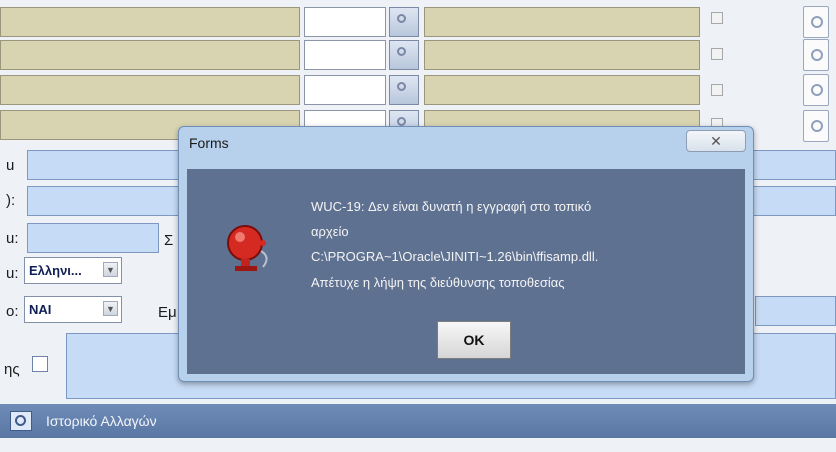  I want to click on language-select: Ελληνι... ▼, so click(73, 270).